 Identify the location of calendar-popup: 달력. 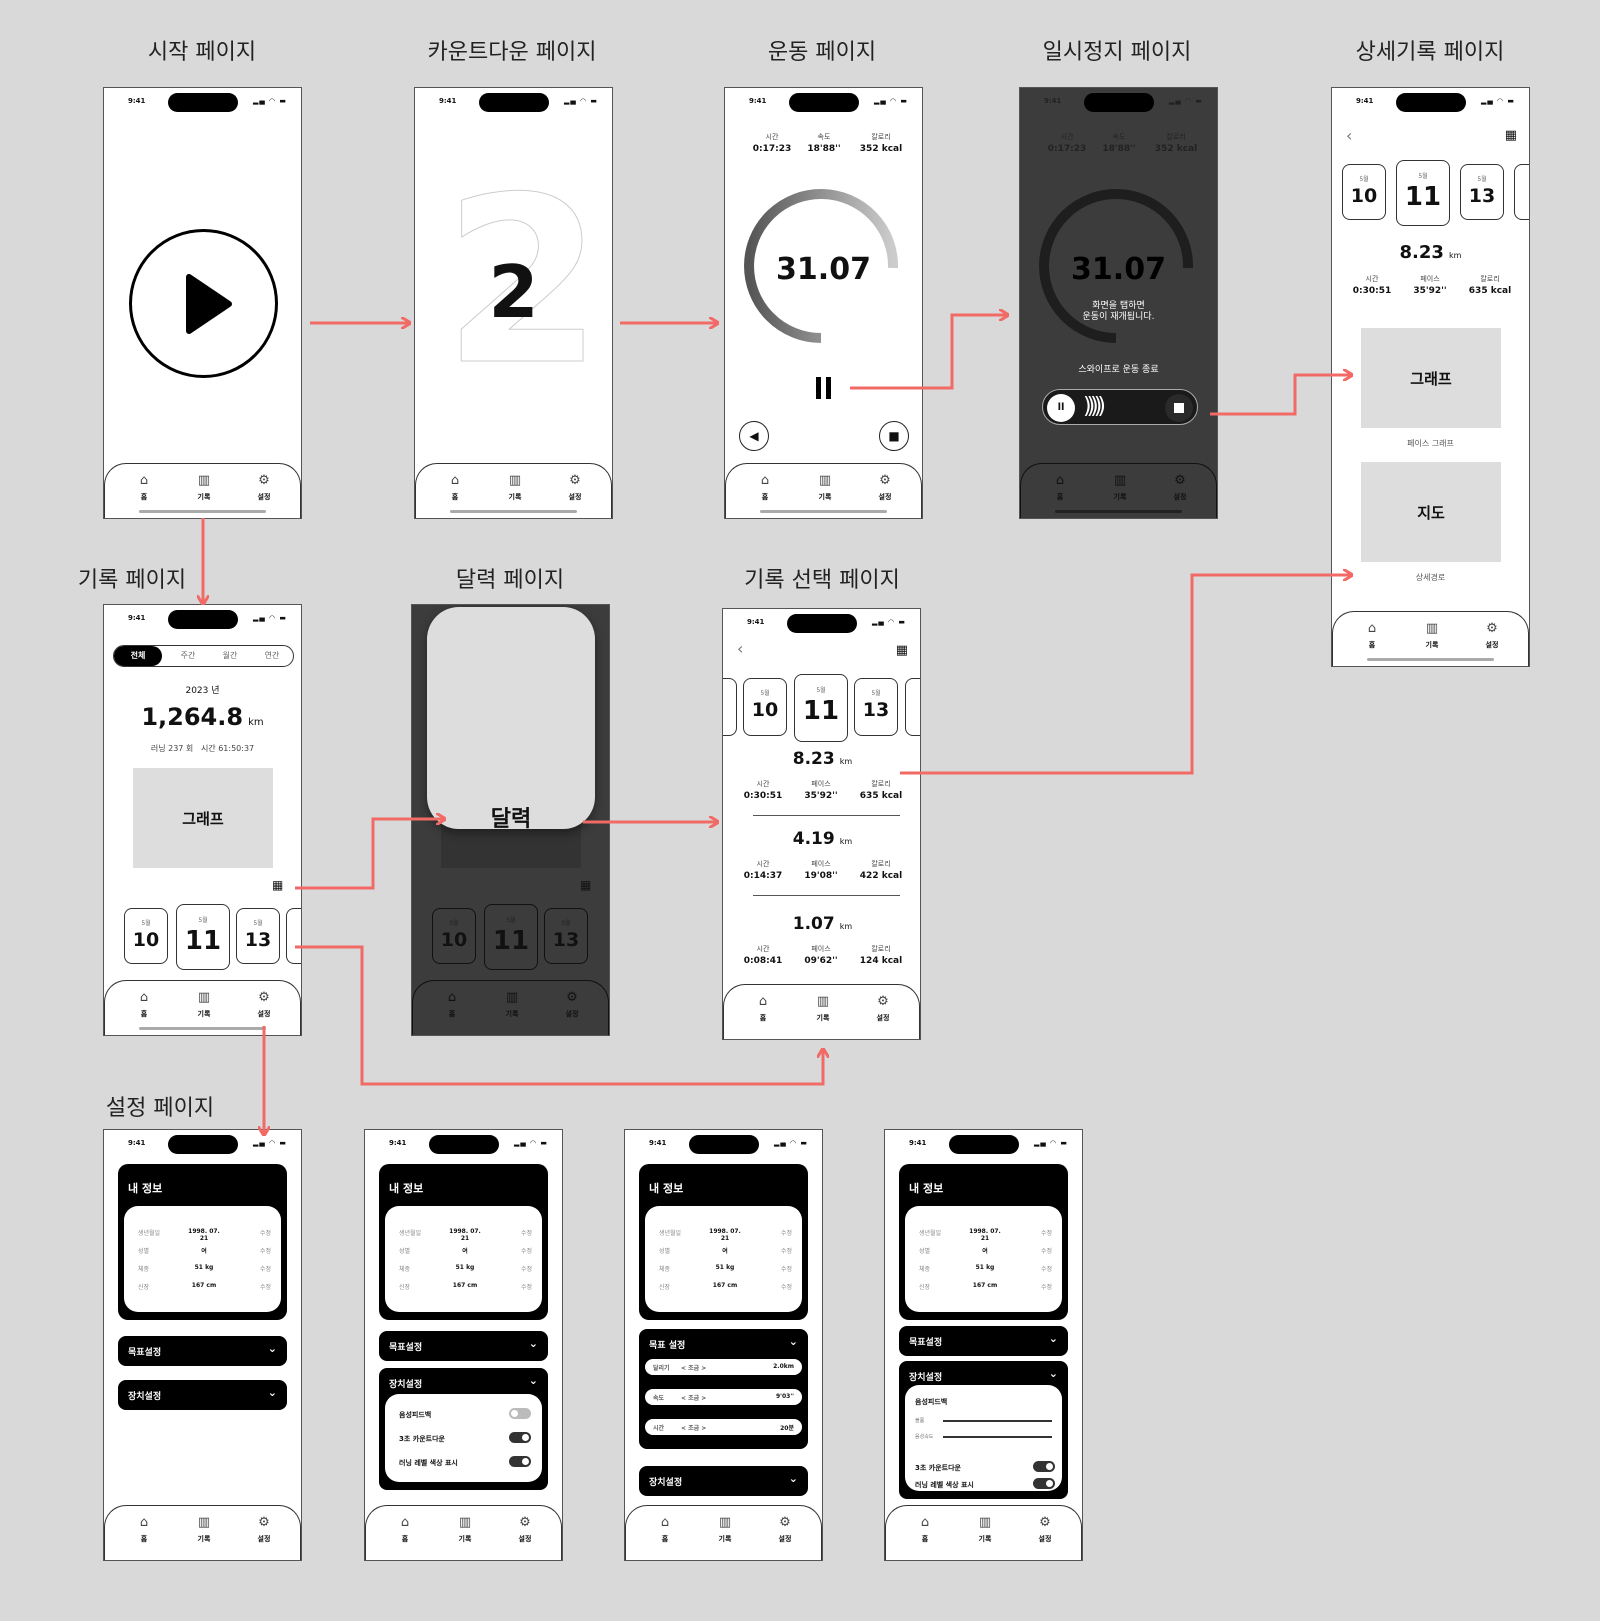
(511, 719).